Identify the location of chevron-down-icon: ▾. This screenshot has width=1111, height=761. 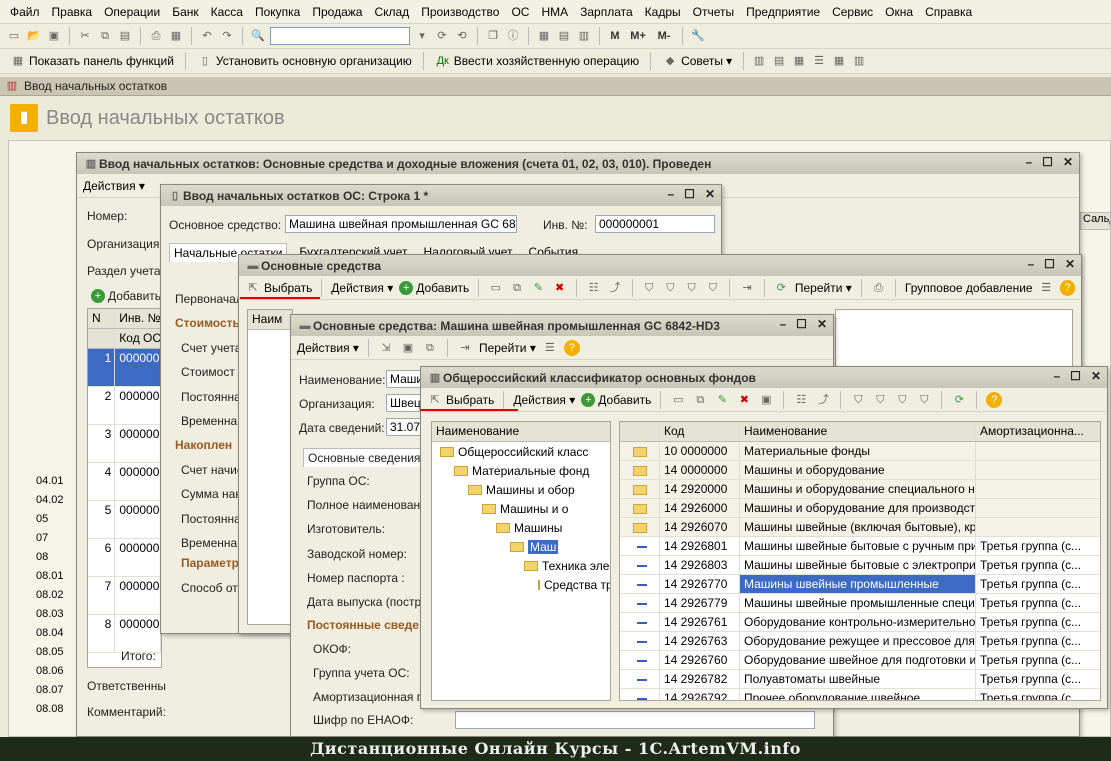
(422, 36).